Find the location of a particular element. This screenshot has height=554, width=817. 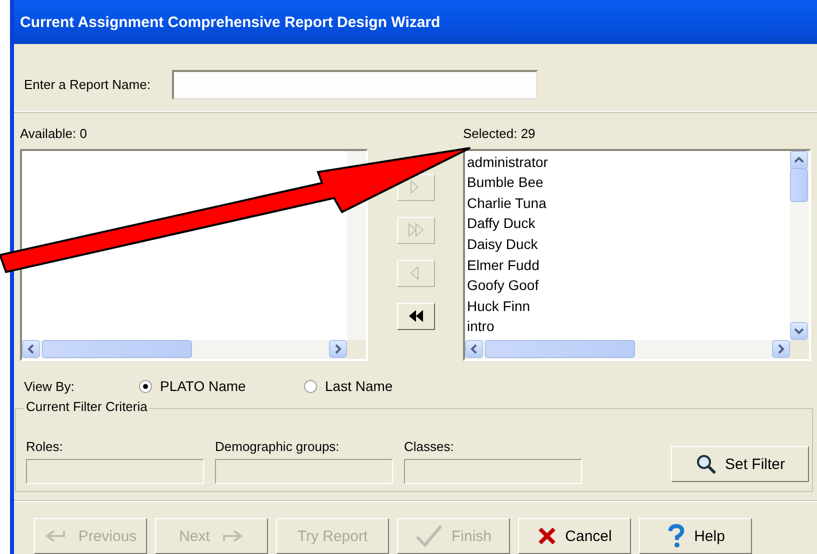

transfer-button is located at coordinates (415, 316).